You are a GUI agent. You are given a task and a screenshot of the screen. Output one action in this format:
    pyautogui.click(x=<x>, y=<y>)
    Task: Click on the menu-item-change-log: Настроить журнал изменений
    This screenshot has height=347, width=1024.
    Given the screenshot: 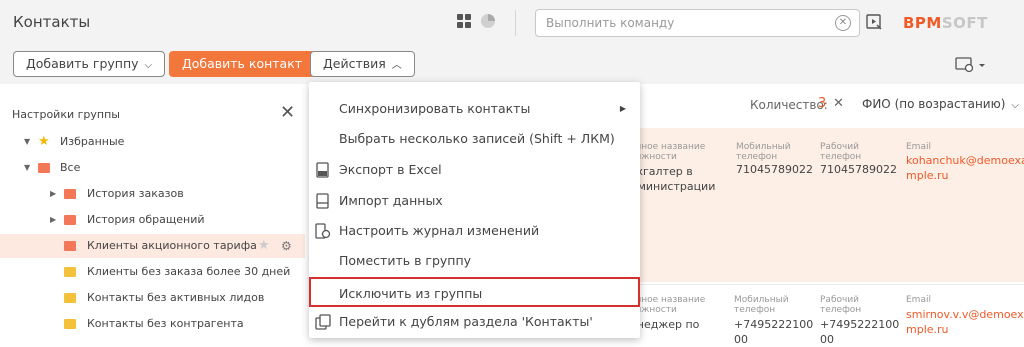 What is the action you would take?
    pyautogui.click(x=474, y=231)
    